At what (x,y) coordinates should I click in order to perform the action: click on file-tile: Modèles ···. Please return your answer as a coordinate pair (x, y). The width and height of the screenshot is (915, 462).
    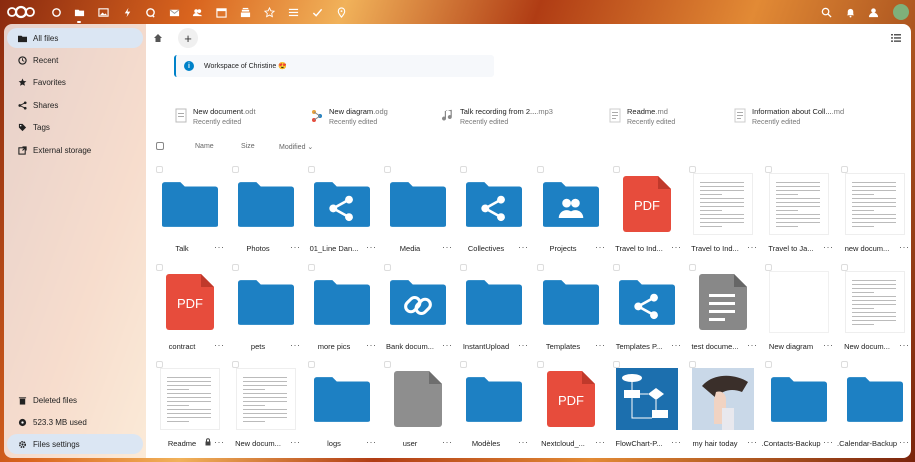
    Looking at the image, I should click on (494, 407).